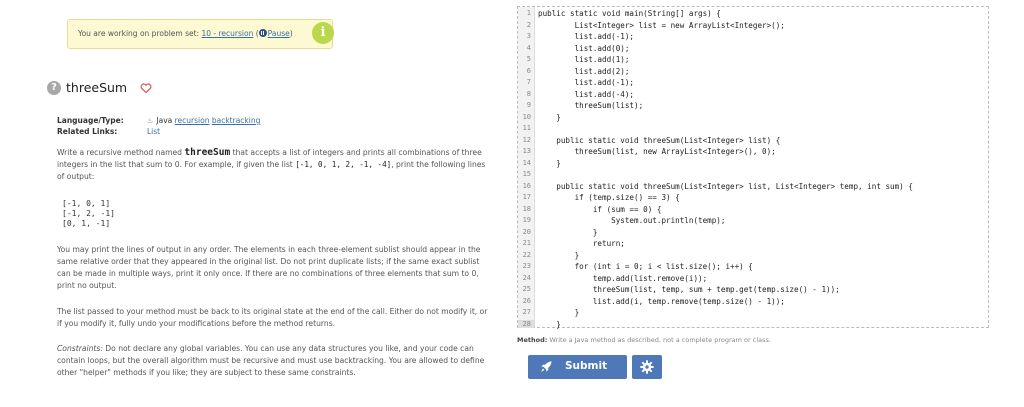 The height and width of the screenshot is (407, 1024). What do you see at coordinates (528, 93) in the screenshot?
I see `line-number: 8` at bounding box center [528, 93].